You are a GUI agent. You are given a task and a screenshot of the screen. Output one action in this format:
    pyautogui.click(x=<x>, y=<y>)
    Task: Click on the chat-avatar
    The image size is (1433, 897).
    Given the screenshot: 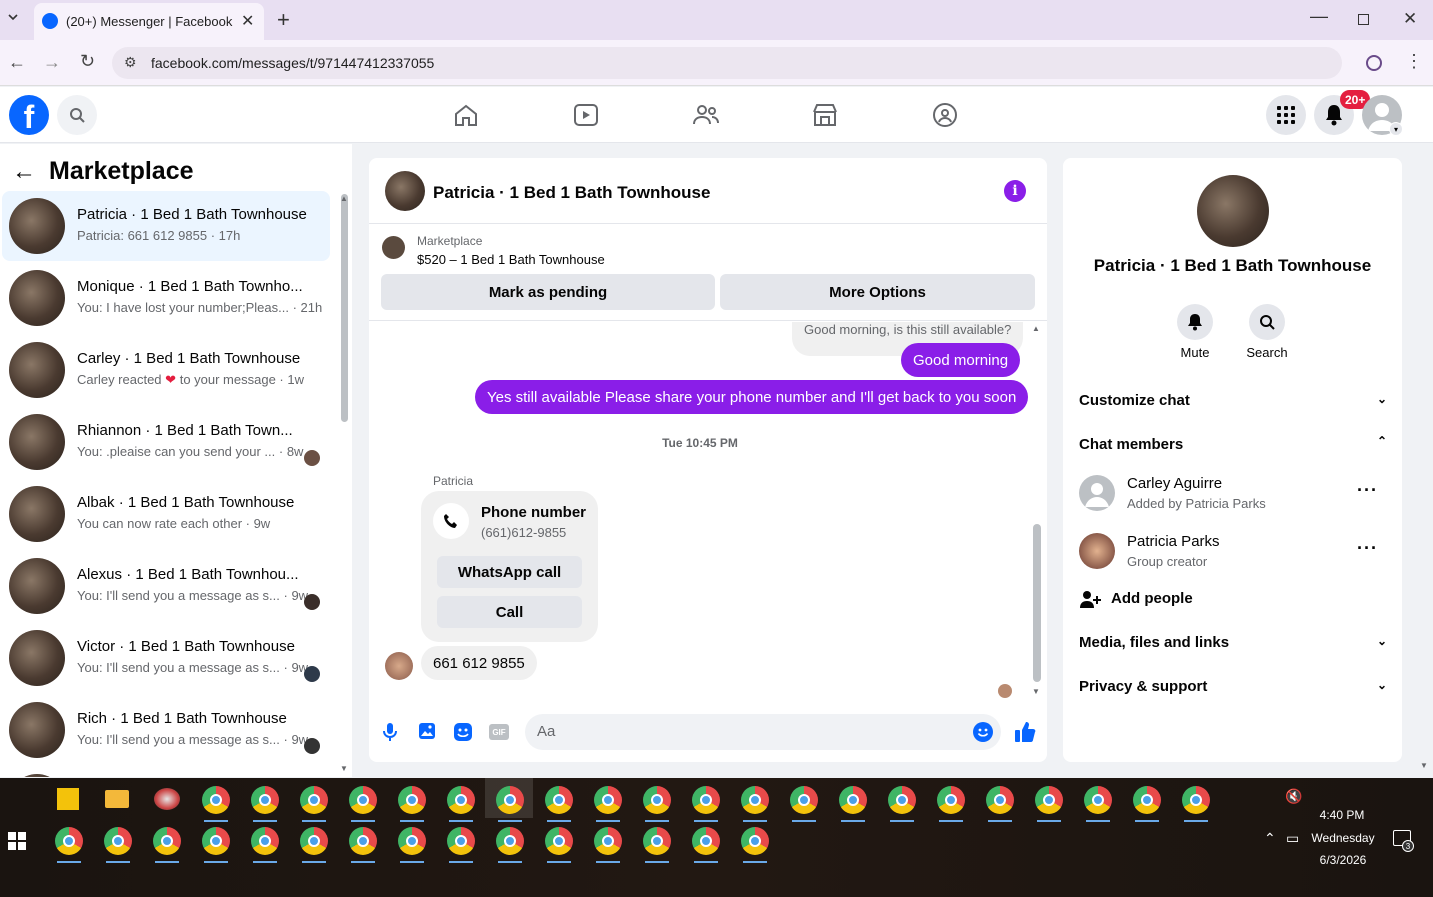 What is the action you would take?
    pyautogui.click(x=405, y=191)
    